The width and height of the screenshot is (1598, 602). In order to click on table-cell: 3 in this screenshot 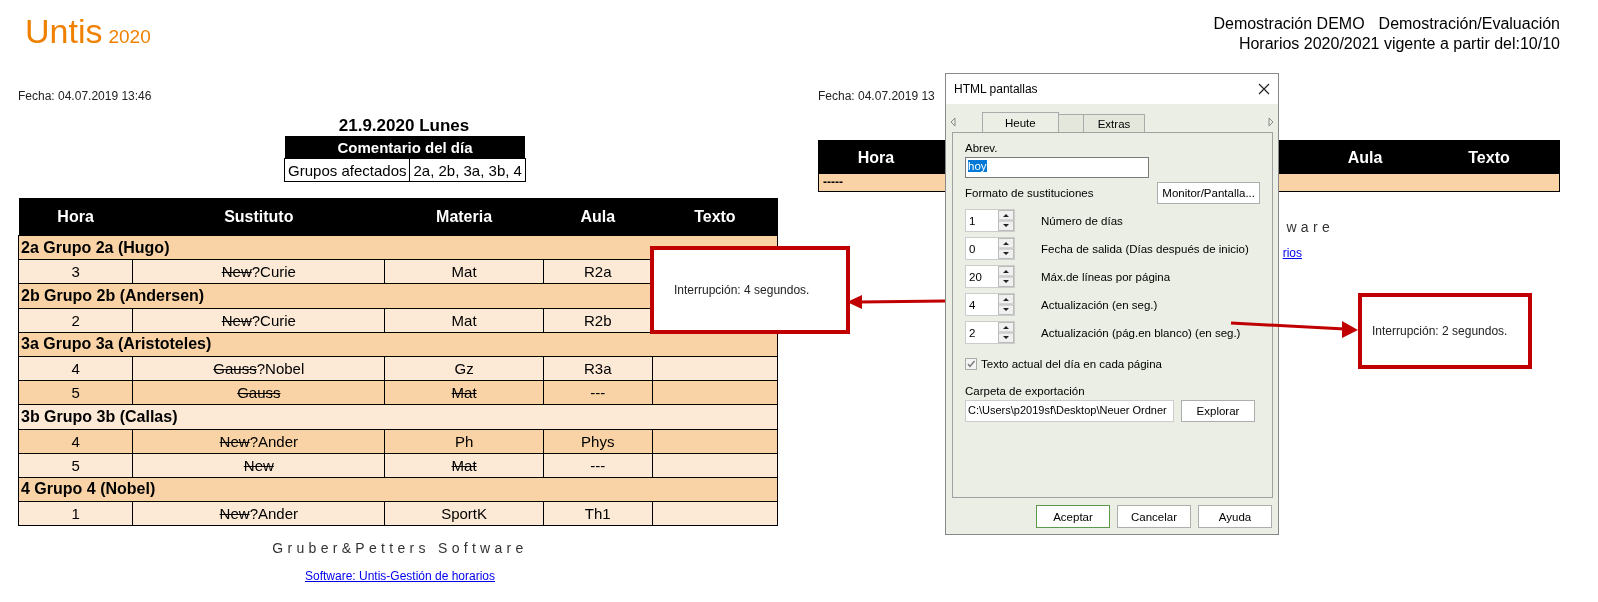, I will do `click(75, 271)`.